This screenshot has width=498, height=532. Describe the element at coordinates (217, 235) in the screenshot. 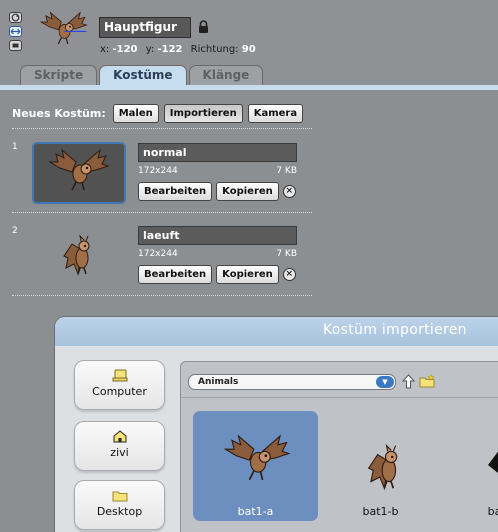

I see `costume-name-field: laeuft` at that location.